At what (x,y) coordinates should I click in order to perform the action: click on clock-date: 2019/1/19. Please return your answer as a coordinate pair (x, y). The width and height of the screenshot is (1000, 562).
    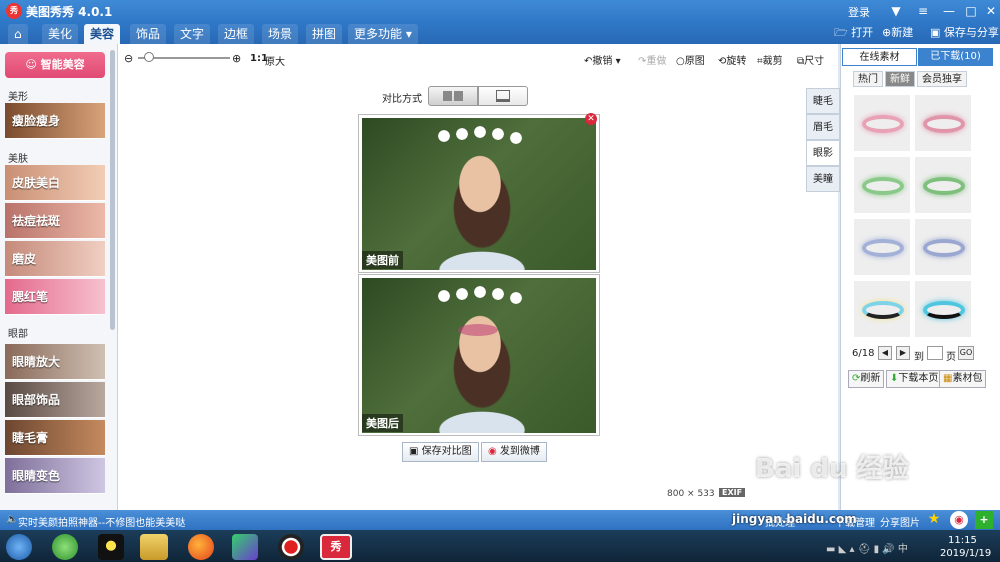
    Looking at the image, I should click on (965, 553).